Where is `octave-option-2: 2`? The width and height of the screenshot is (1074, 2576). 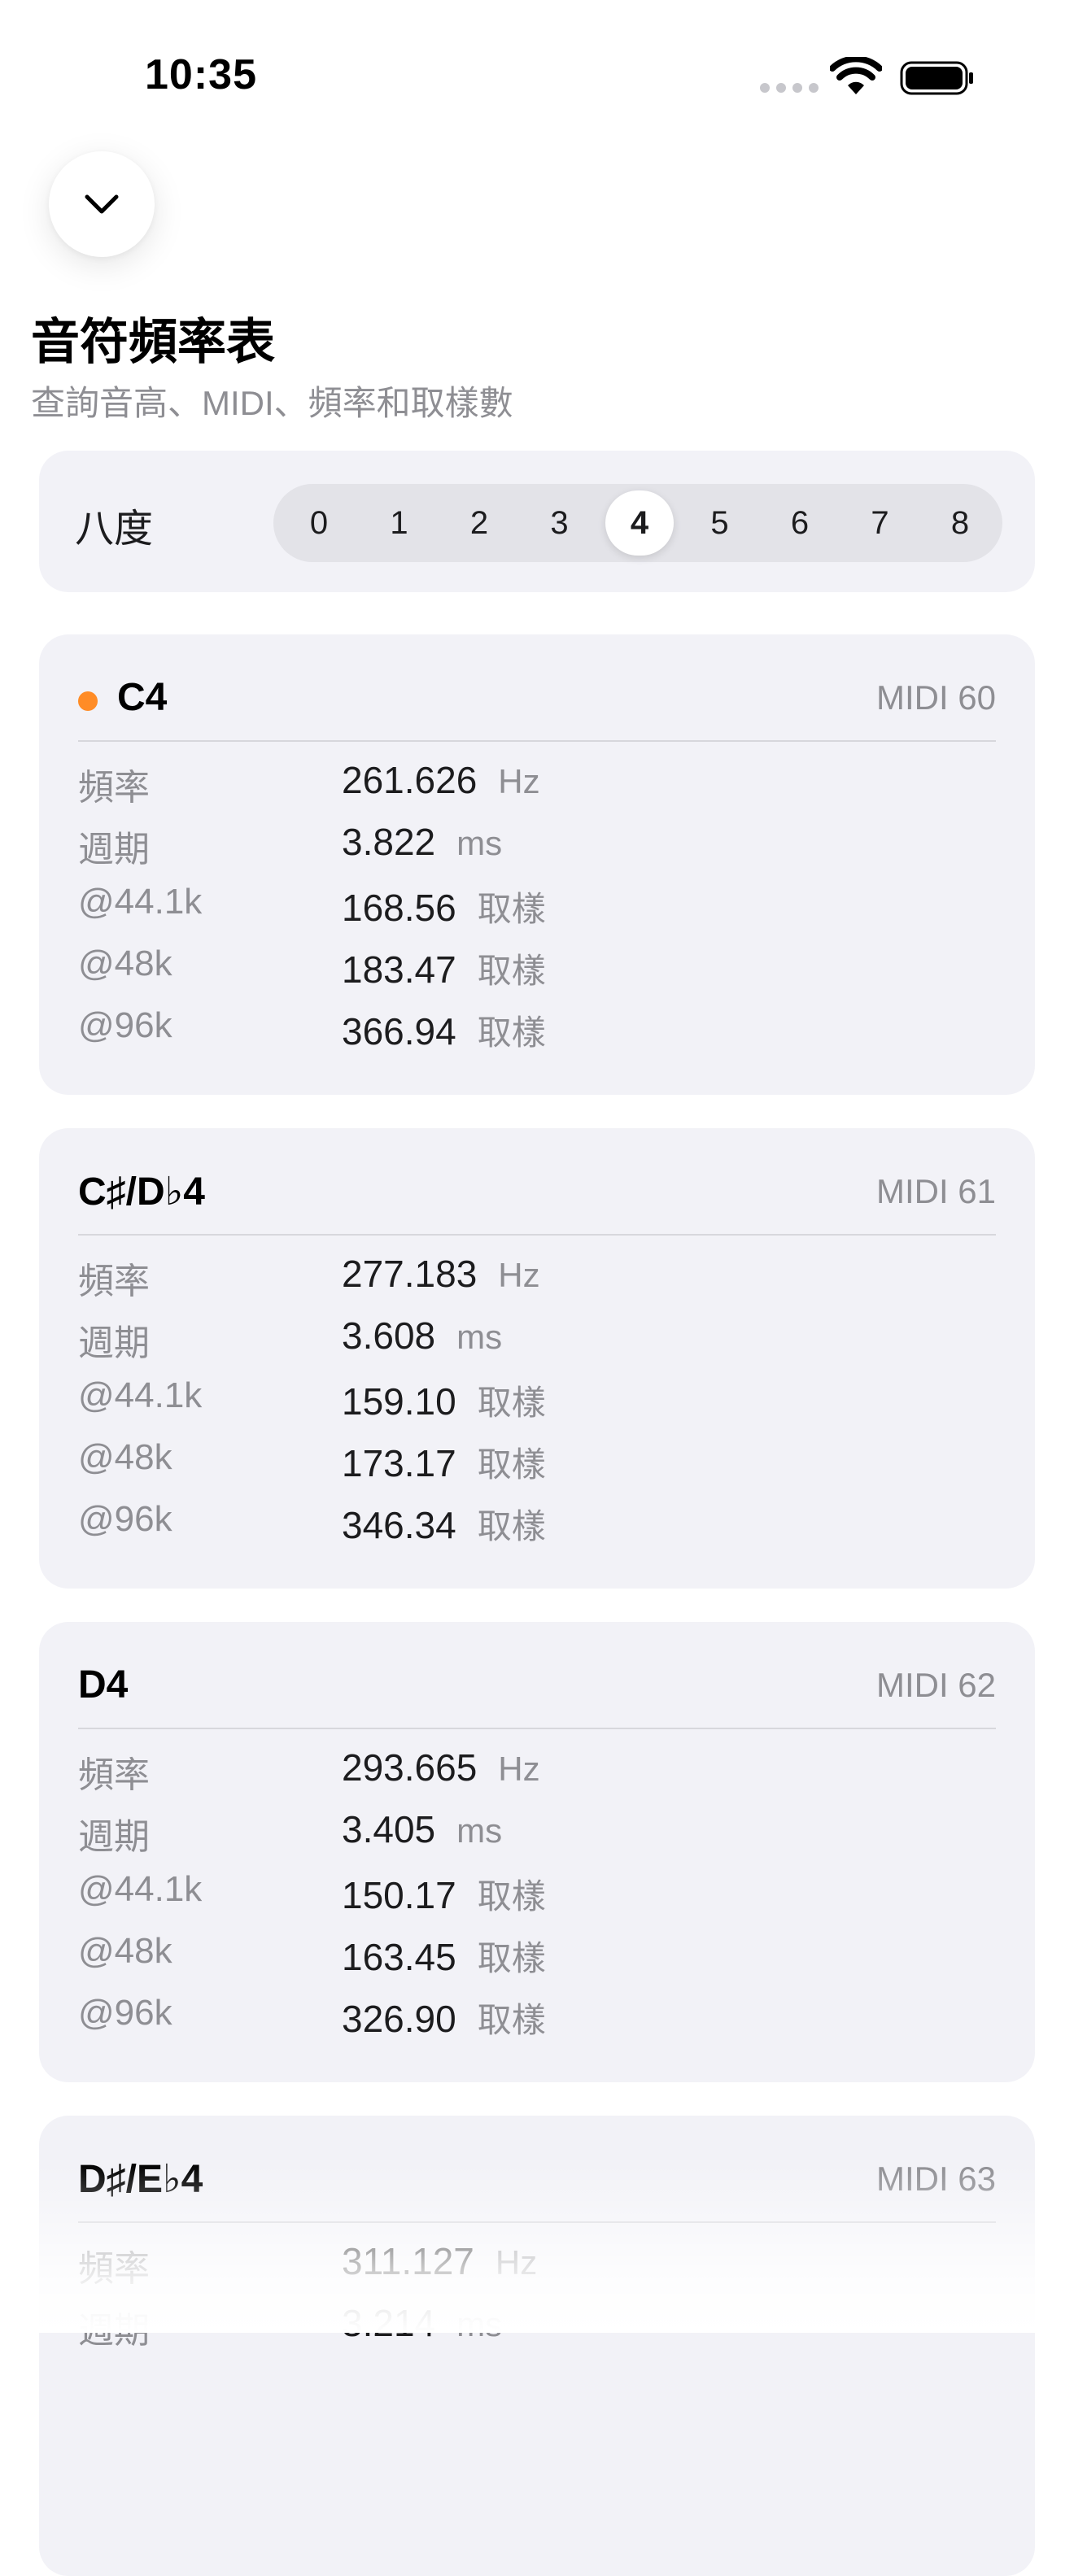
octave-option-2: 2 is located at coordinates (479, 523).